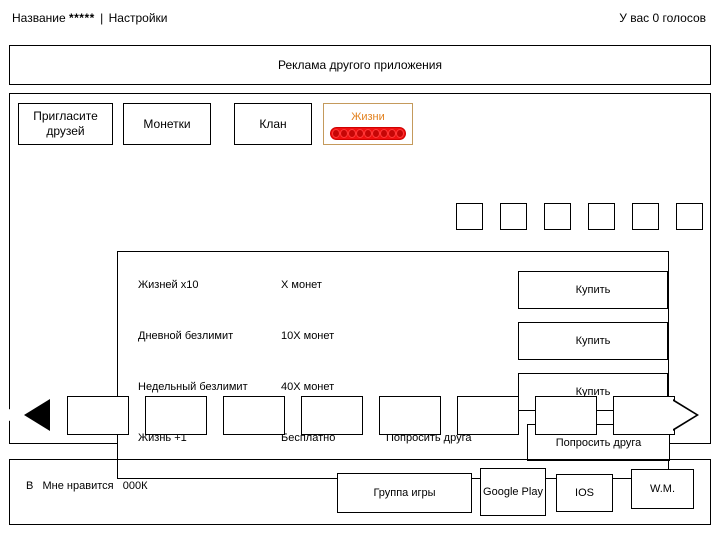 The width and height of the screenshot is (720, 540). What do you see at coordinates (308, 387) in the screenshot?
I see `offer-price: 40Х монет` at bounding box center [308, 387].